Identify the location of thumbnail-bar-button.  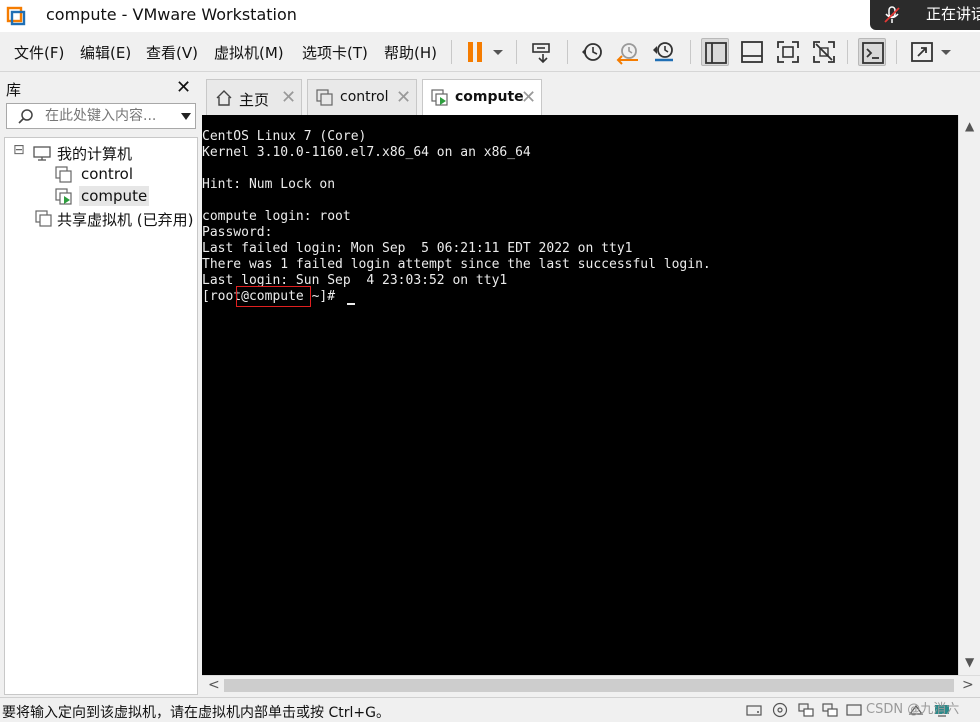
(752, 52).